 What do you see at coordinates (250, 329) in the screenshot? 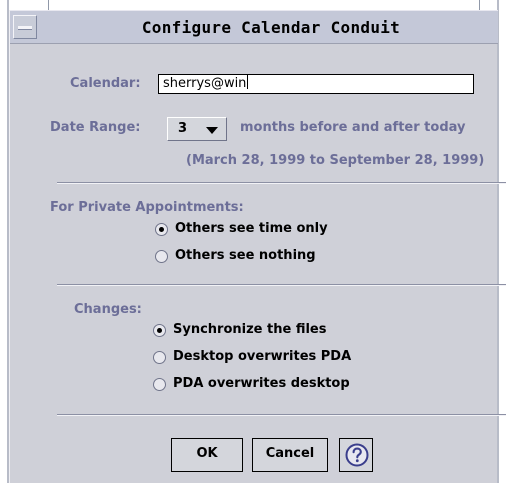
I see `radio-label: Synchronize the files` at bounding box center [250, 329].